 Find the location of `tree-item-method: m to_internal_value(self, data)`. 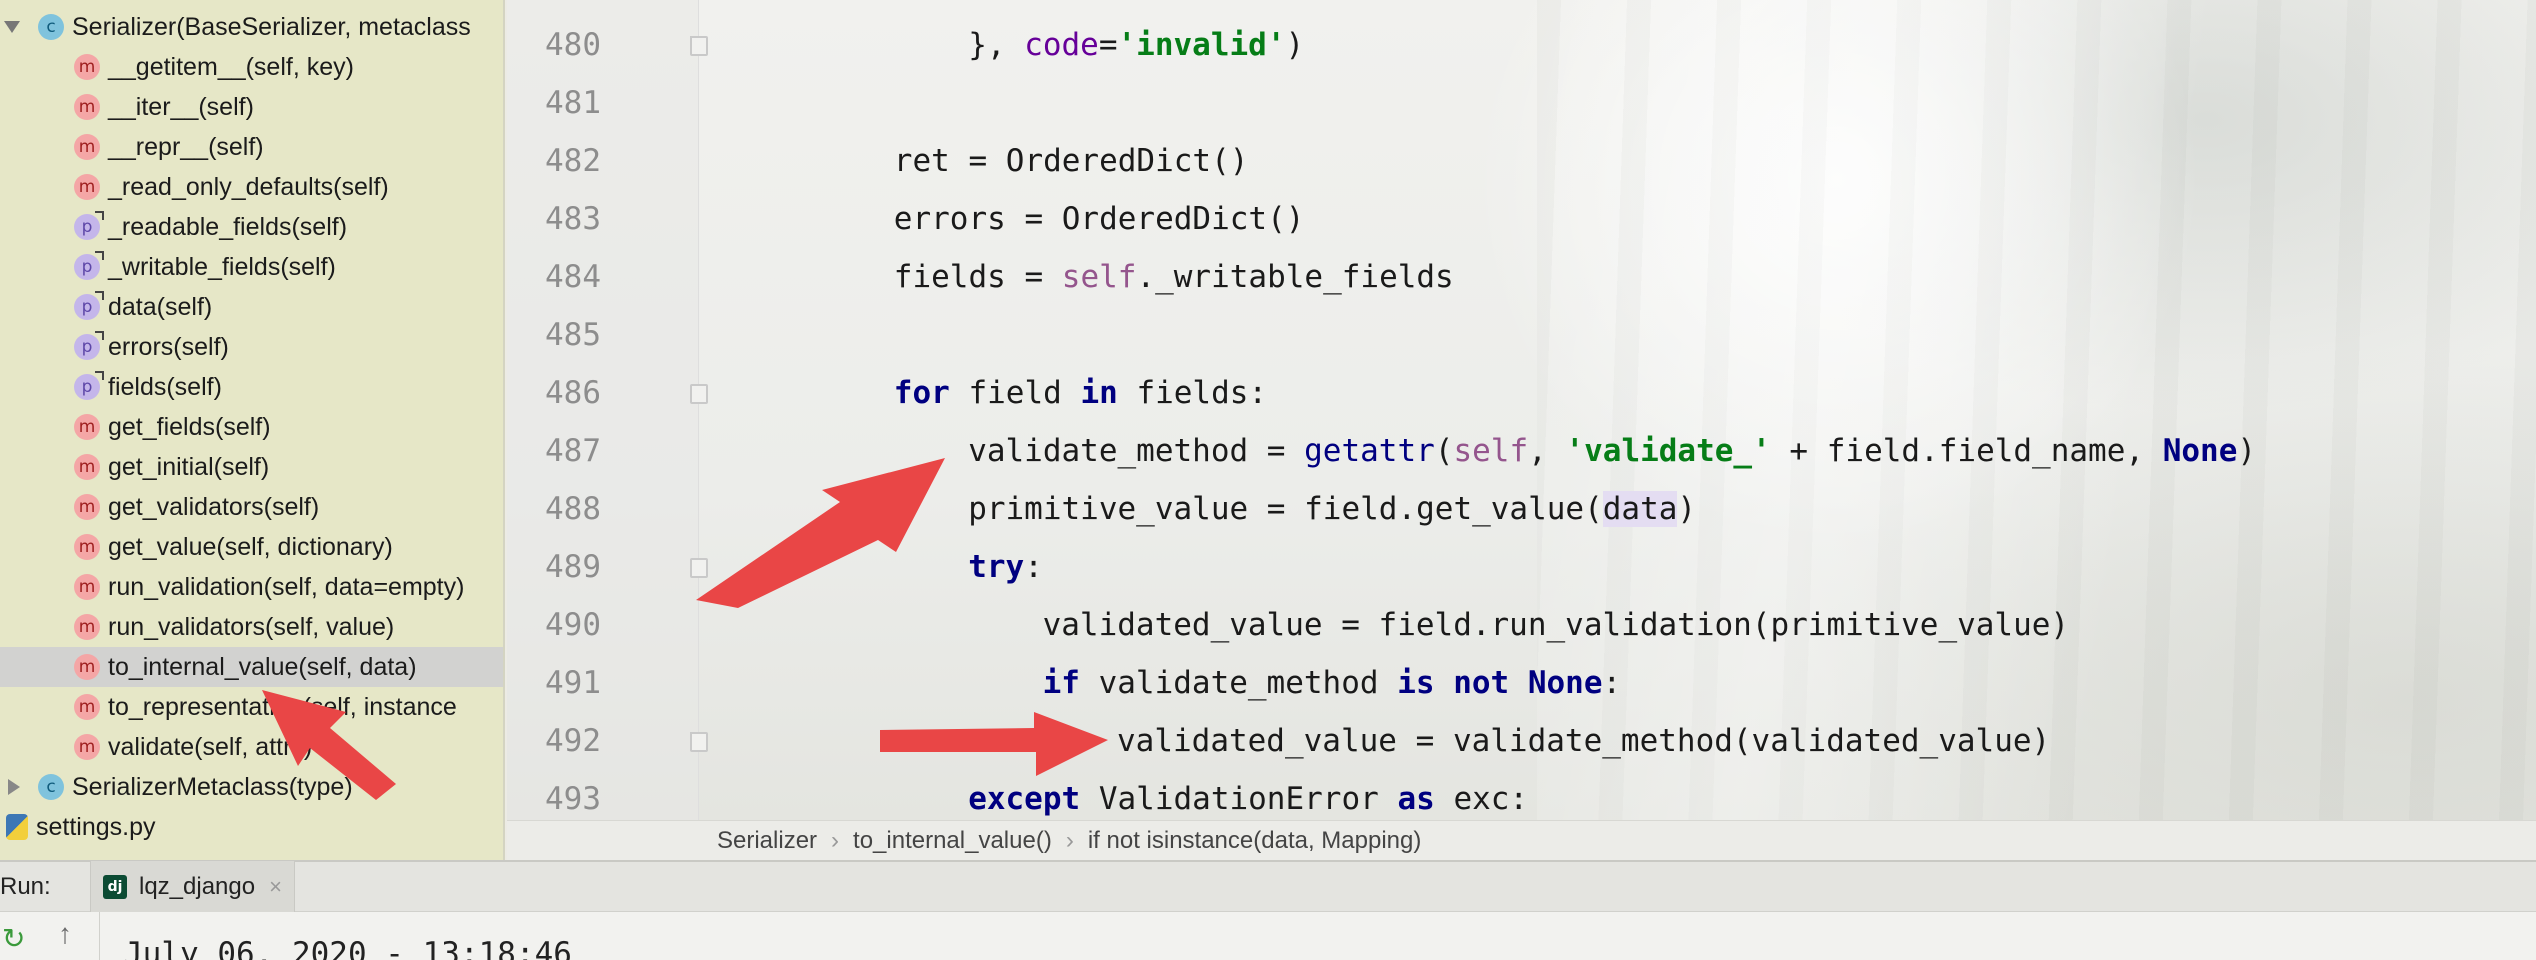

tree-item-method: m to_internal_value(self, data) is located at coordinates (251, 667).